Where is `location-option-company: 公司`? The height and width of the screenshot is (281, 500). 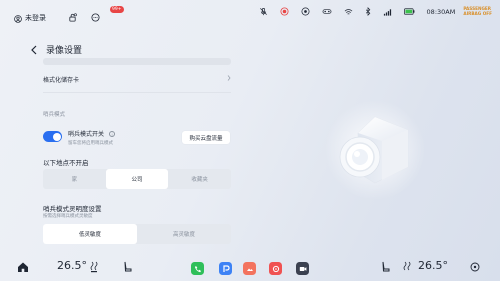
location-option-company: 公司 is located at coordinates (137, 179).